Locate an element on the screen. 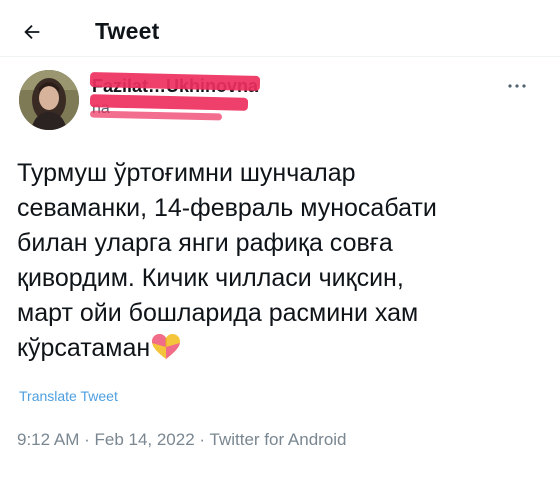 This screenshot has height=477, width=560. arrow-left-icon is located at coordinates (32, 34).